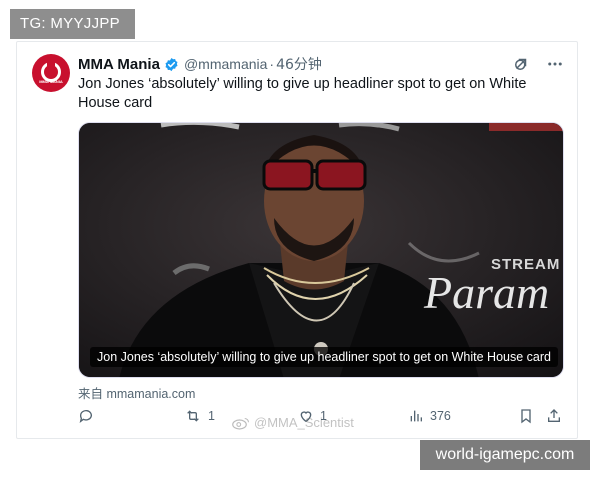  I want to click on bookmark-icon, so click(526, 416).